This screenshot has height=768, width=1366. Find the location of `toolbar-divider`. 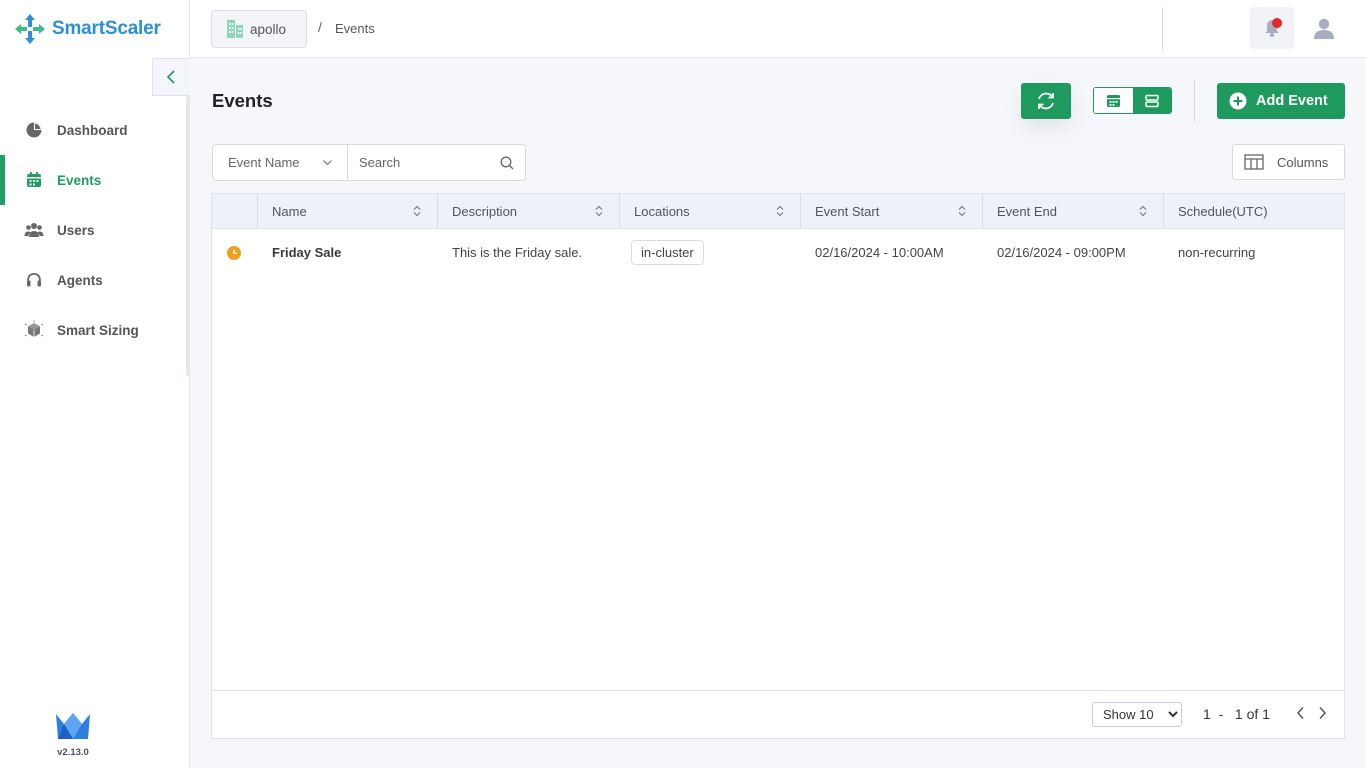

toolbar-divider is located at coordinates (1194, 101).